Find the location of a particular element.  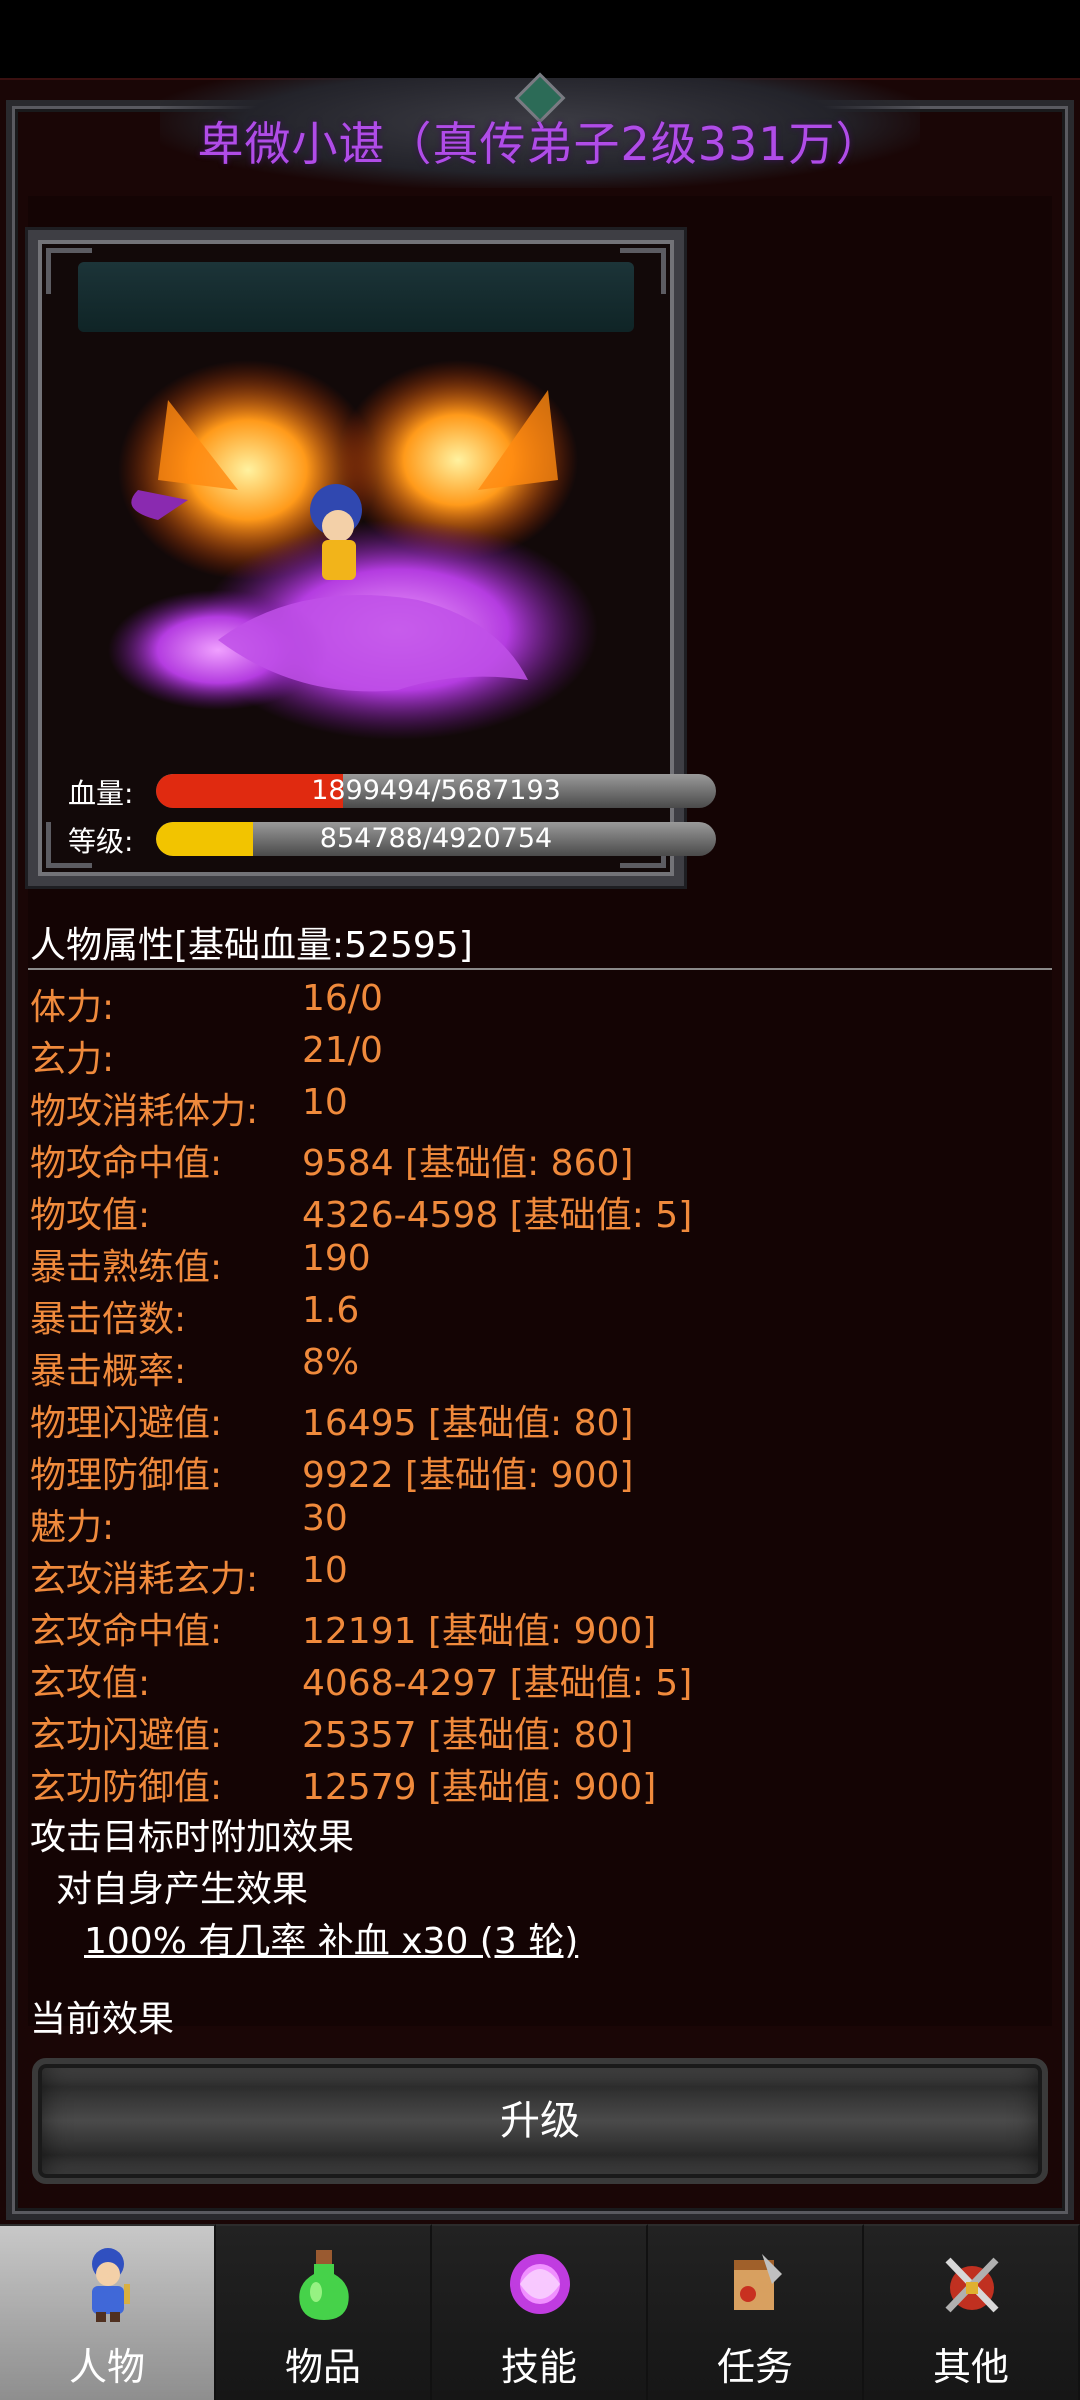

attribute-label: 体力: is located at coordinates (72, 1007).